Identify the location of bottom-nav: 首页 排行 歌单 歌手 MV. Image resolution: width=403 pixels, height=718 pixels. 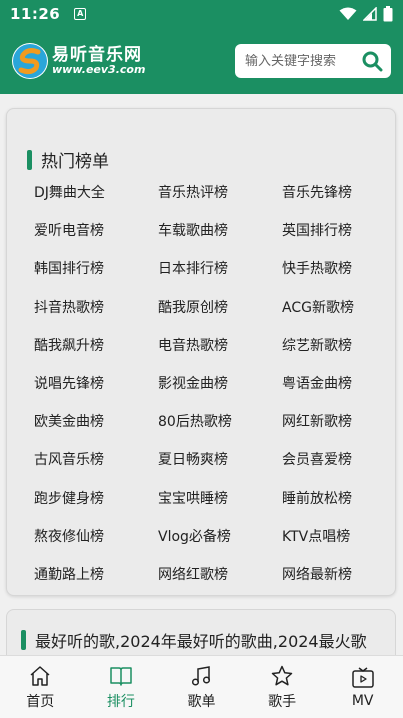
(201, 686).